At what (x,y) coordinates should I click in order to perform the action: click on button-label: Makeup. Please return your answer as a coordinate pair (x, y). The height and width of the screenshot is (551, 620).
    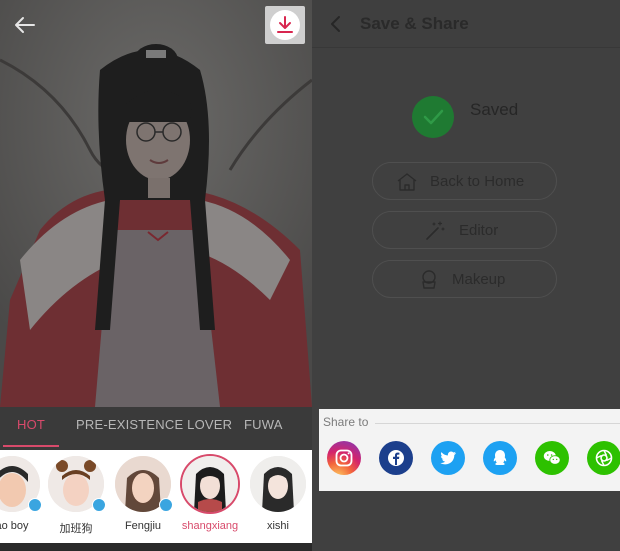
    Looking at the image, I should click on (479, 279).